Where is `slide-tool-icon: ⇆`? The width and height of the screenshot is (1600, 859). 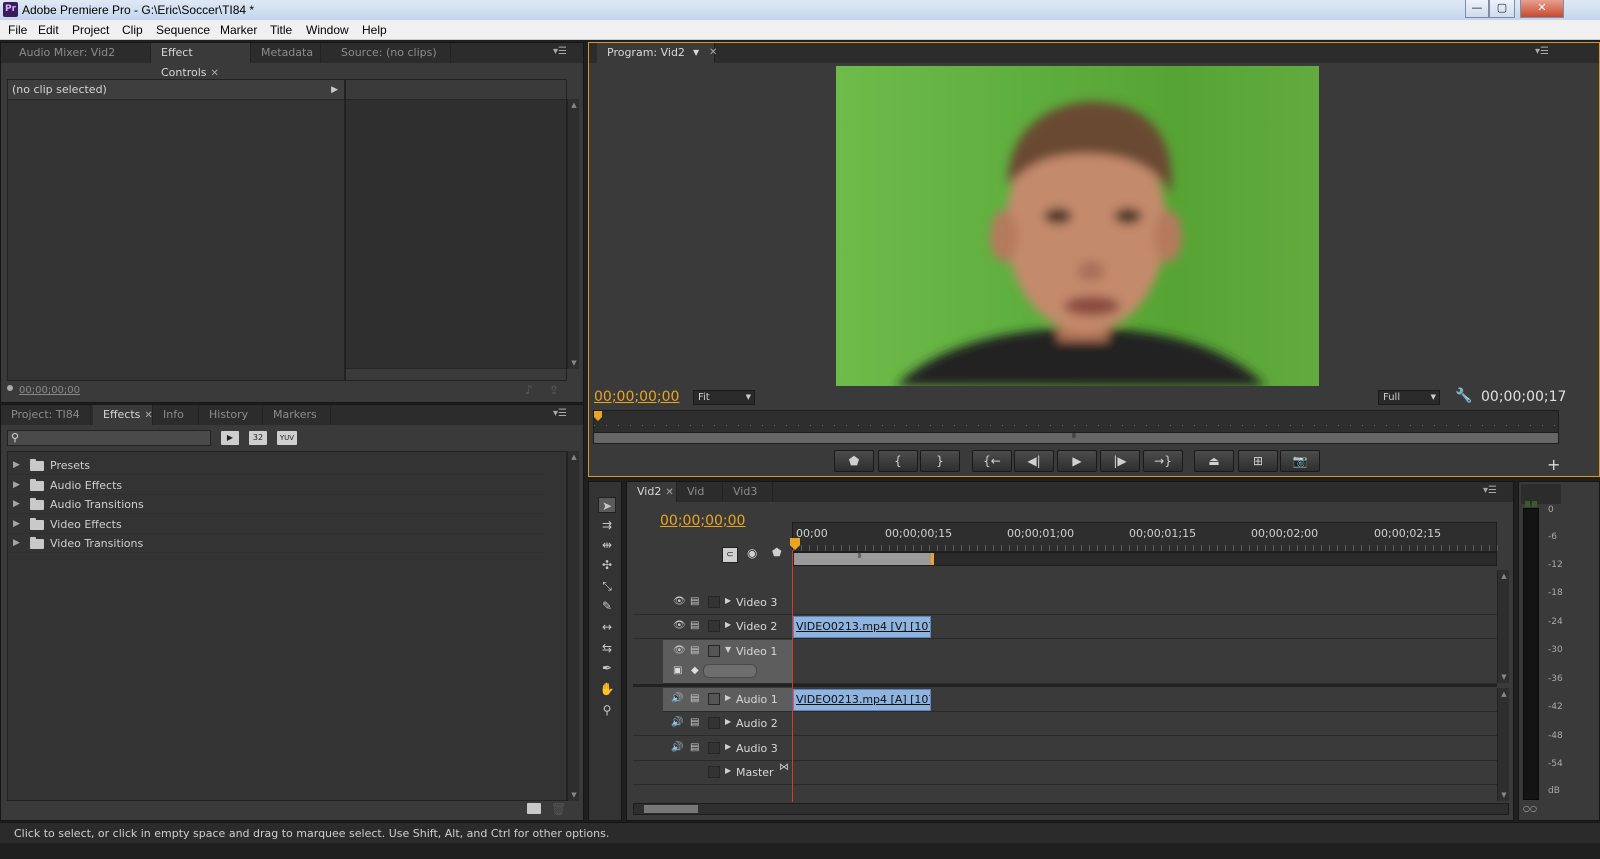 slide-tool-icon: ⇆ is located at coordinates (607, 648).